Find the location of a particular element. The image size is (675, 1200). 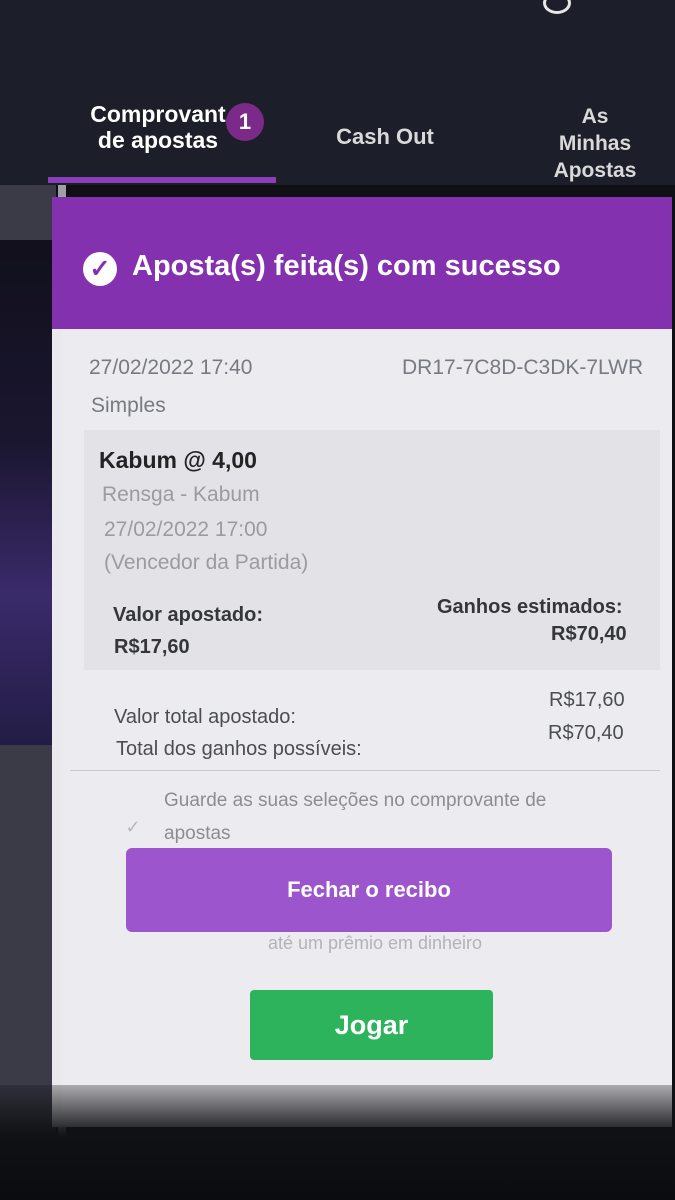

estimated-win-value: R$70,40 is located at coordinates (589, 634).